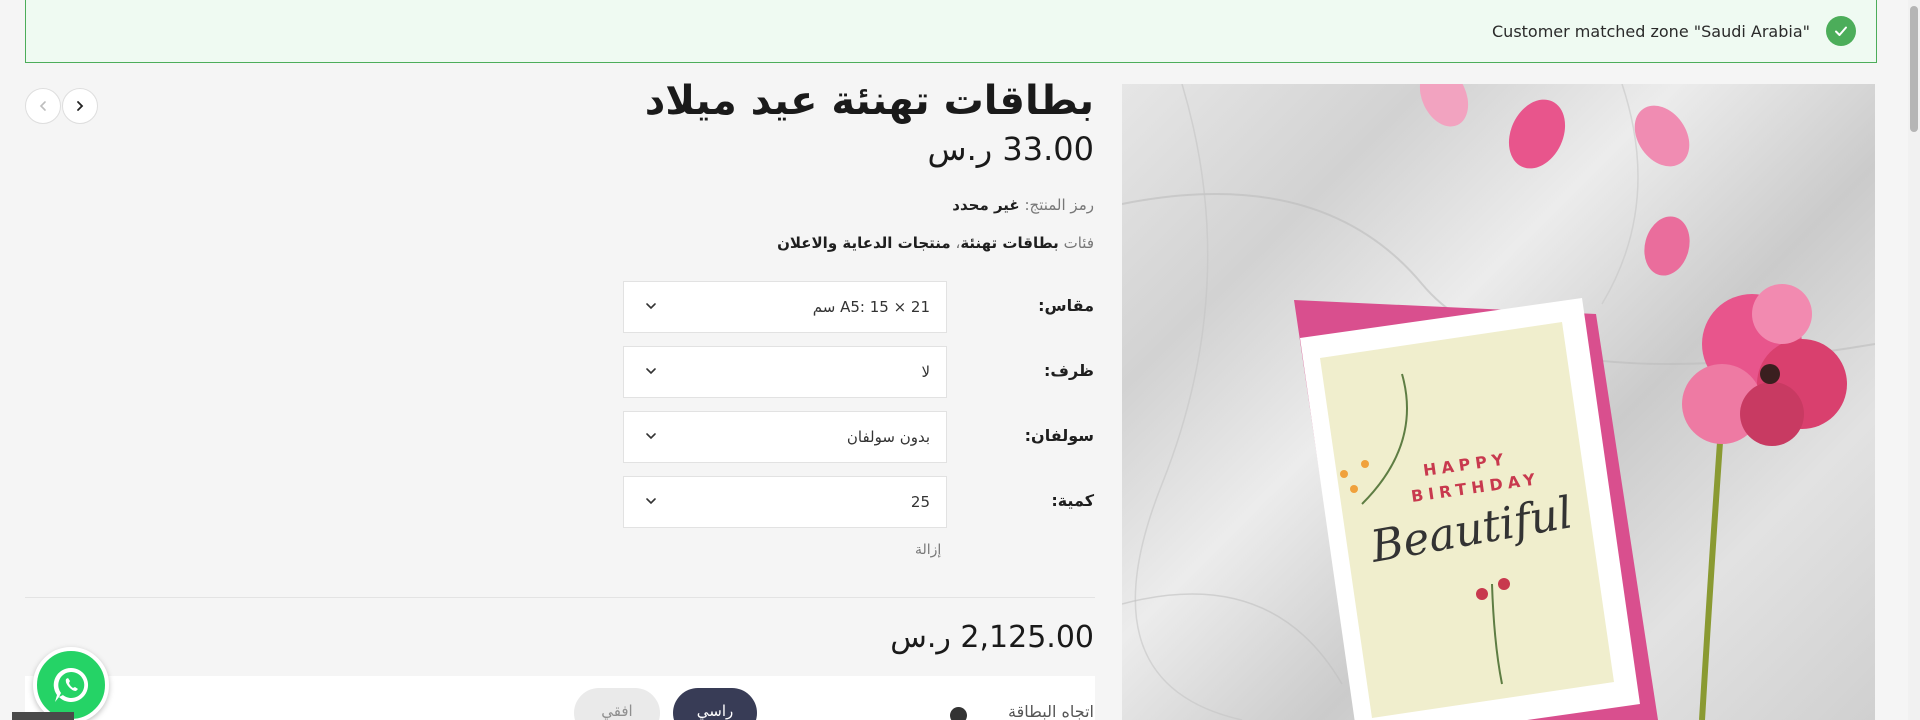 The image size is (1920, 720). What do you see at coordinates (1059, 205) in the screenshot?
I see `sku-label: رمز المنتج:` at bounding box center [1059, 205].